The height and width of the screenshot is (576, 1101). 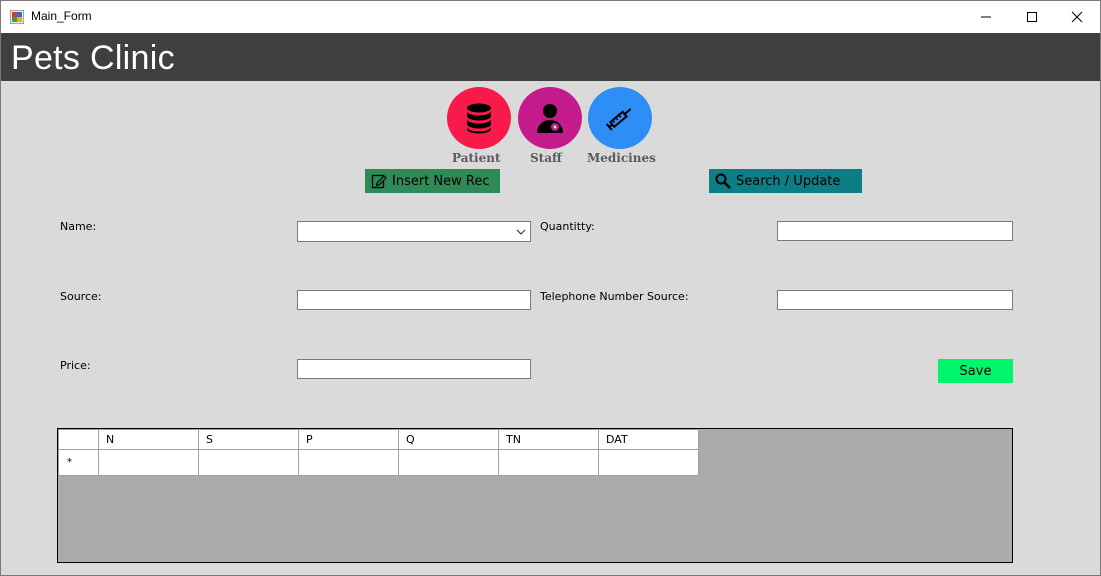 What do you see at coordinates (648, 439) in the screenshot?
I see `column-header-dat: DAT` at bounding box center [648, 439].